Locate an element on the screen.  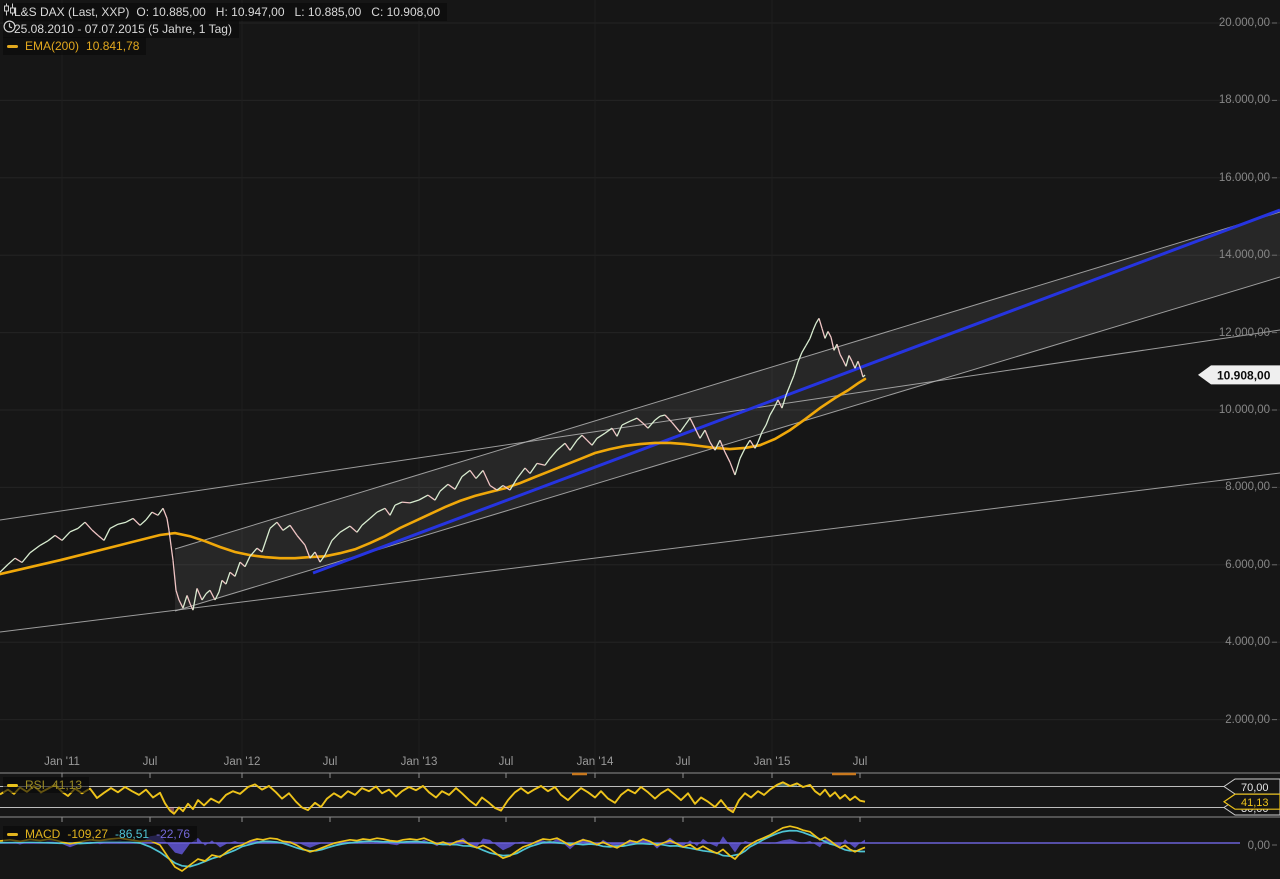
time-axis-label: Jan '12 is located at coordinates (242, 762).